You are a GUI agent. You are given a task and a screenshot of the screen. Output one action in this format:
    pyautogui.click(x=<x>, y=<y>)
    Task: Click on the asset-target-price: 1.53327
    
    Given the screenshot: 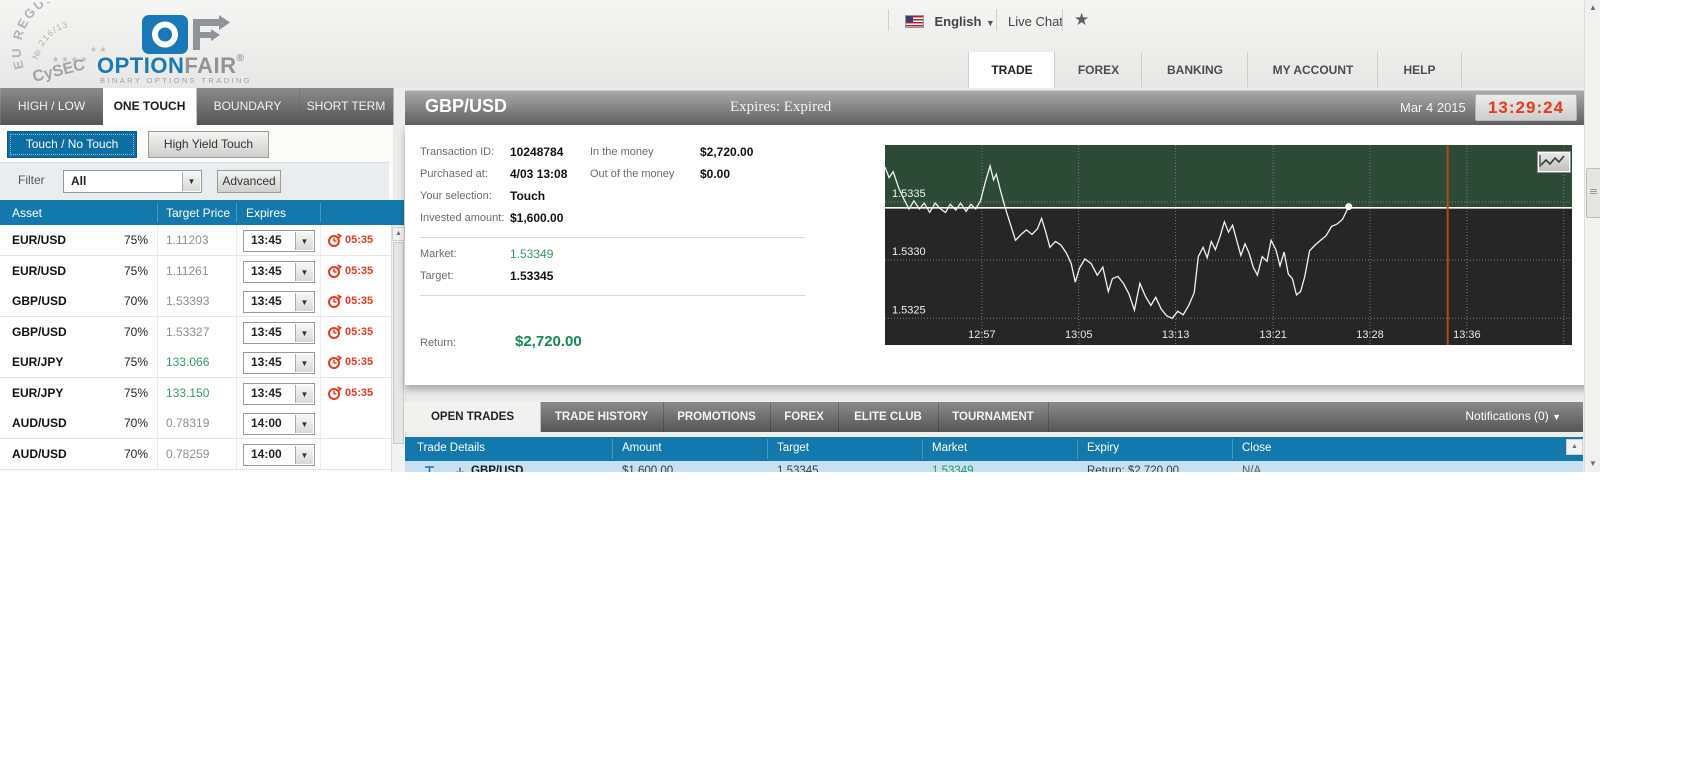 What is the action you would take?
    pyautogui.click(x=188, y=332)
    